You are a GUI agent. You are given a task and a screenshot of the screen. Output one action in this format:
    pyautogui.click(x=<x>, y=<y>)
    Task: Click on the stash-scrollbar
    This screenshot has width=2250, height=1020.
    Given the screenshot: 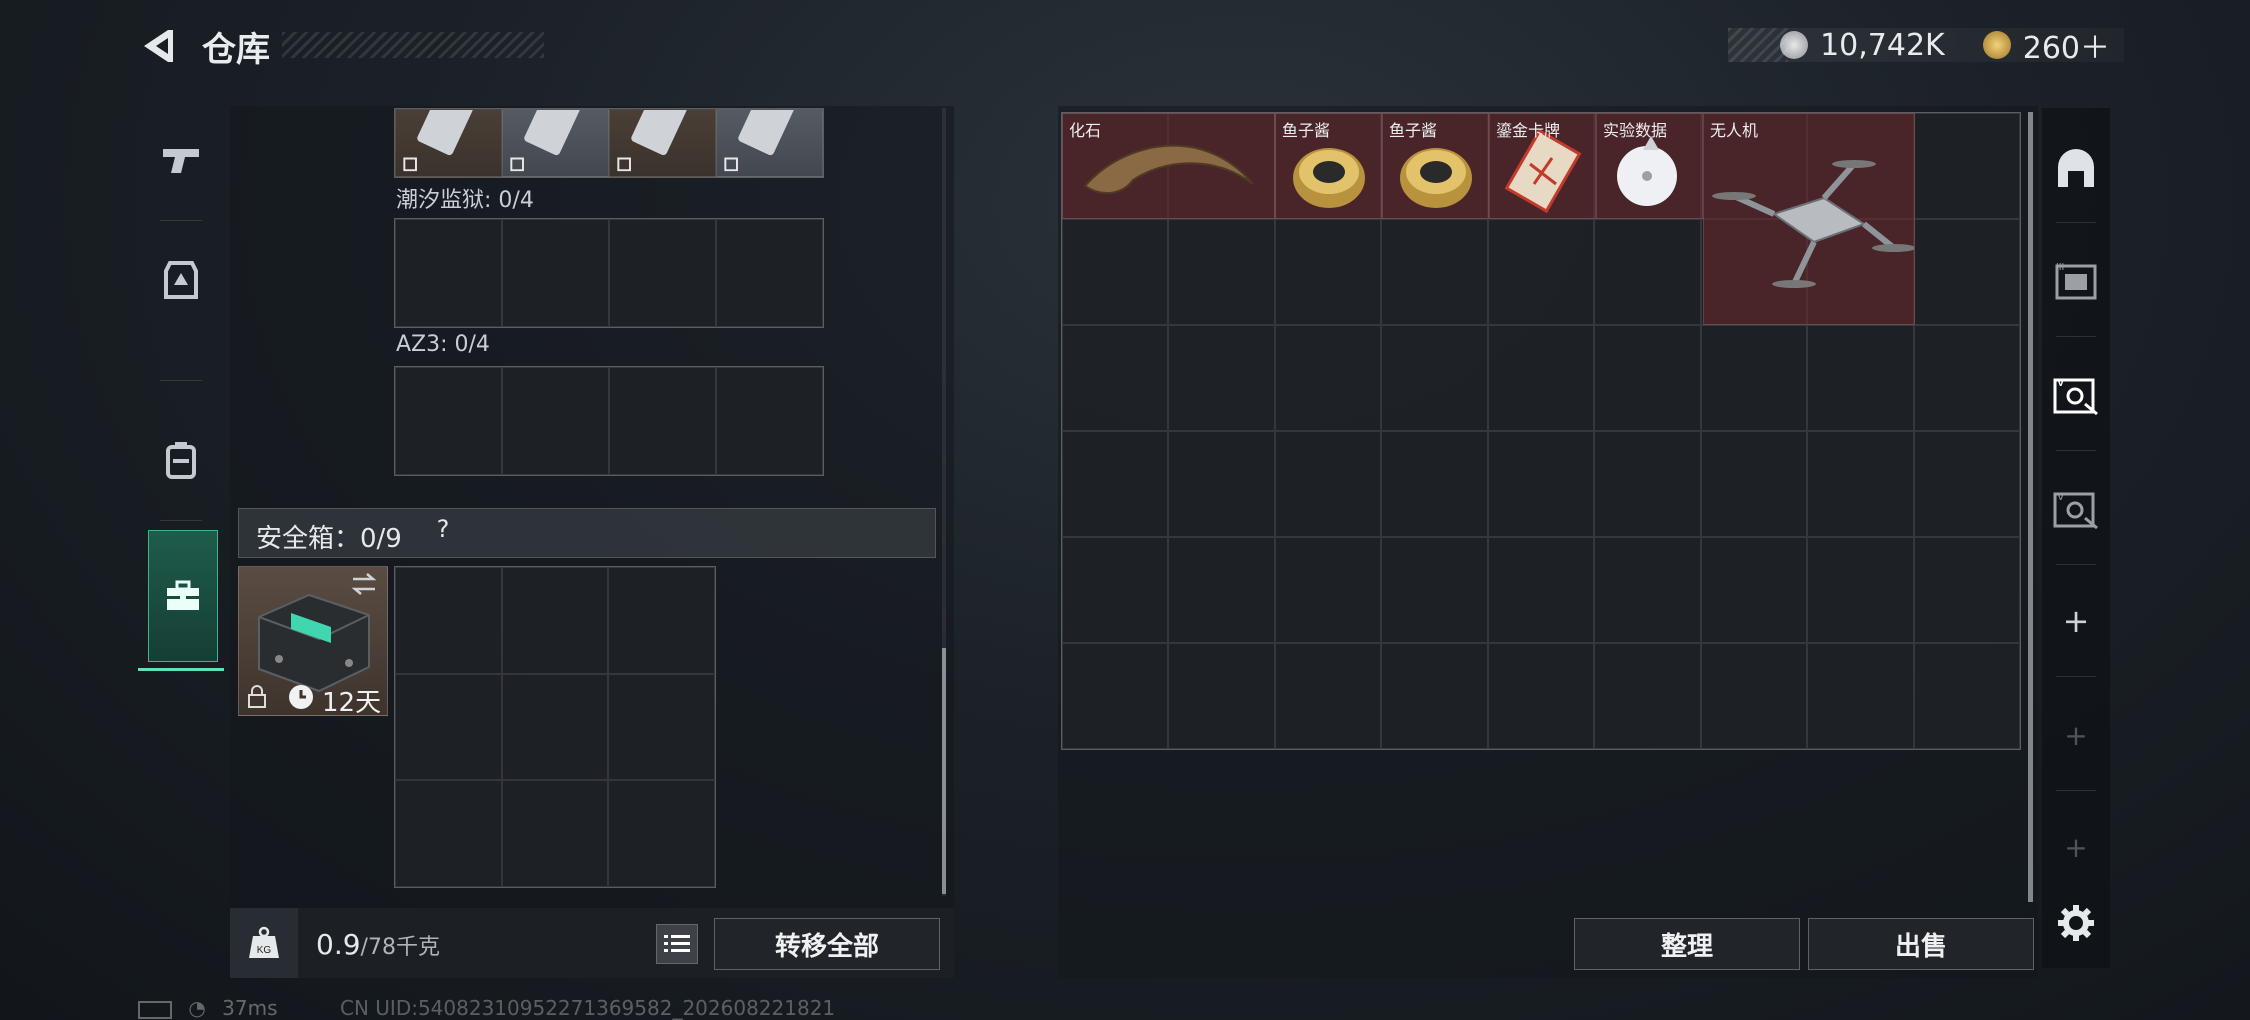 What is the action you would take?
    pyautogui.click(x=2030, y=507)
    